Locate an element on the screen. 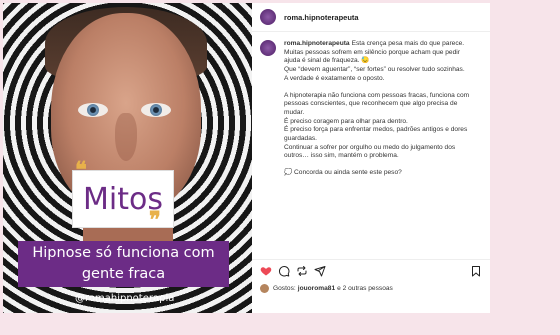  repost-icon is located at coordinates (302, 271).